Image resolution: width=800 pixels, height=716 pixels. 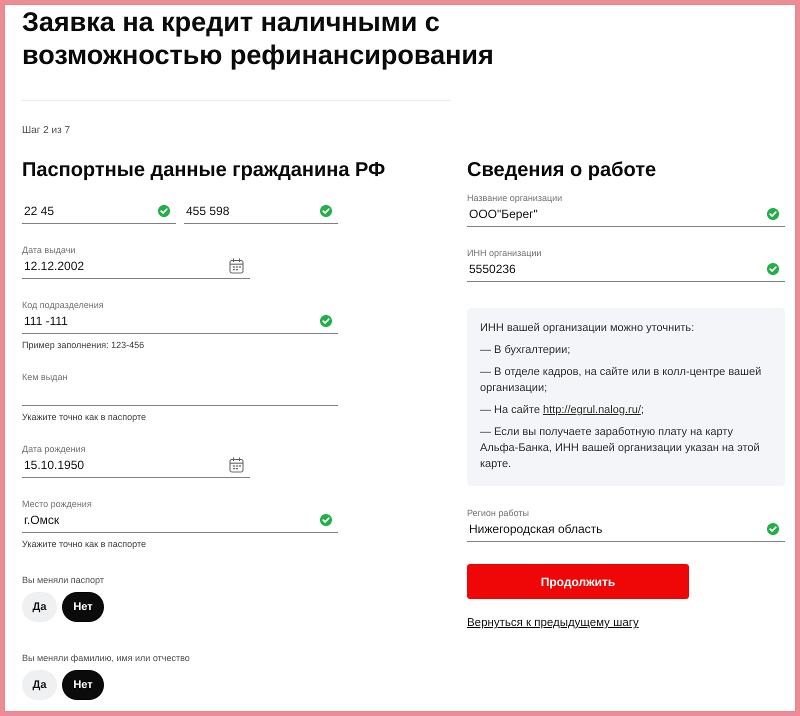 I want to click on continue-button: Продолжить, so click(x=578, y=581).